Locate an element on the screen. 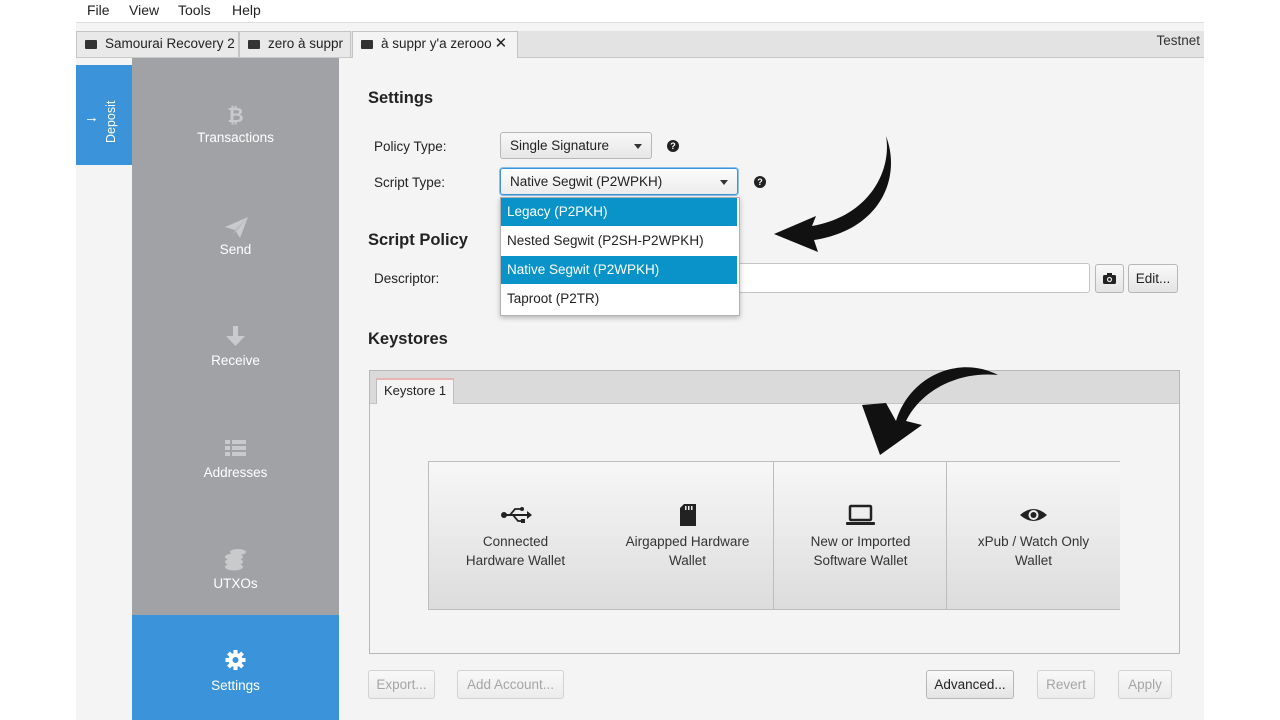 This screenshot has width=1280, height=720. tab-samourai-recovery-2: Samourai Recovery 2 is located at coordinates (157, 44).